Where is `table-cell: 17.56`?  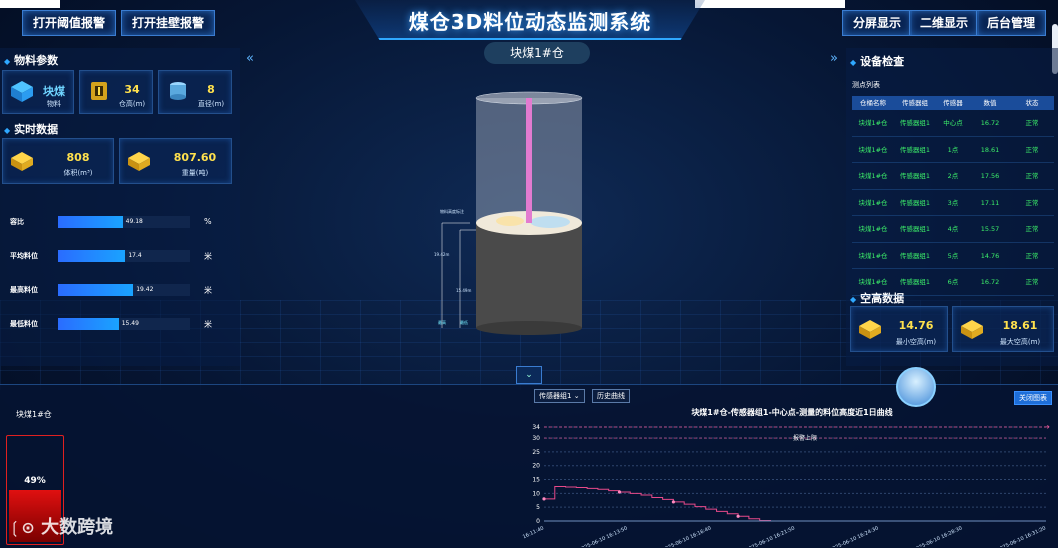 table-cell: 17.56 is located at coordinates (990, 176).